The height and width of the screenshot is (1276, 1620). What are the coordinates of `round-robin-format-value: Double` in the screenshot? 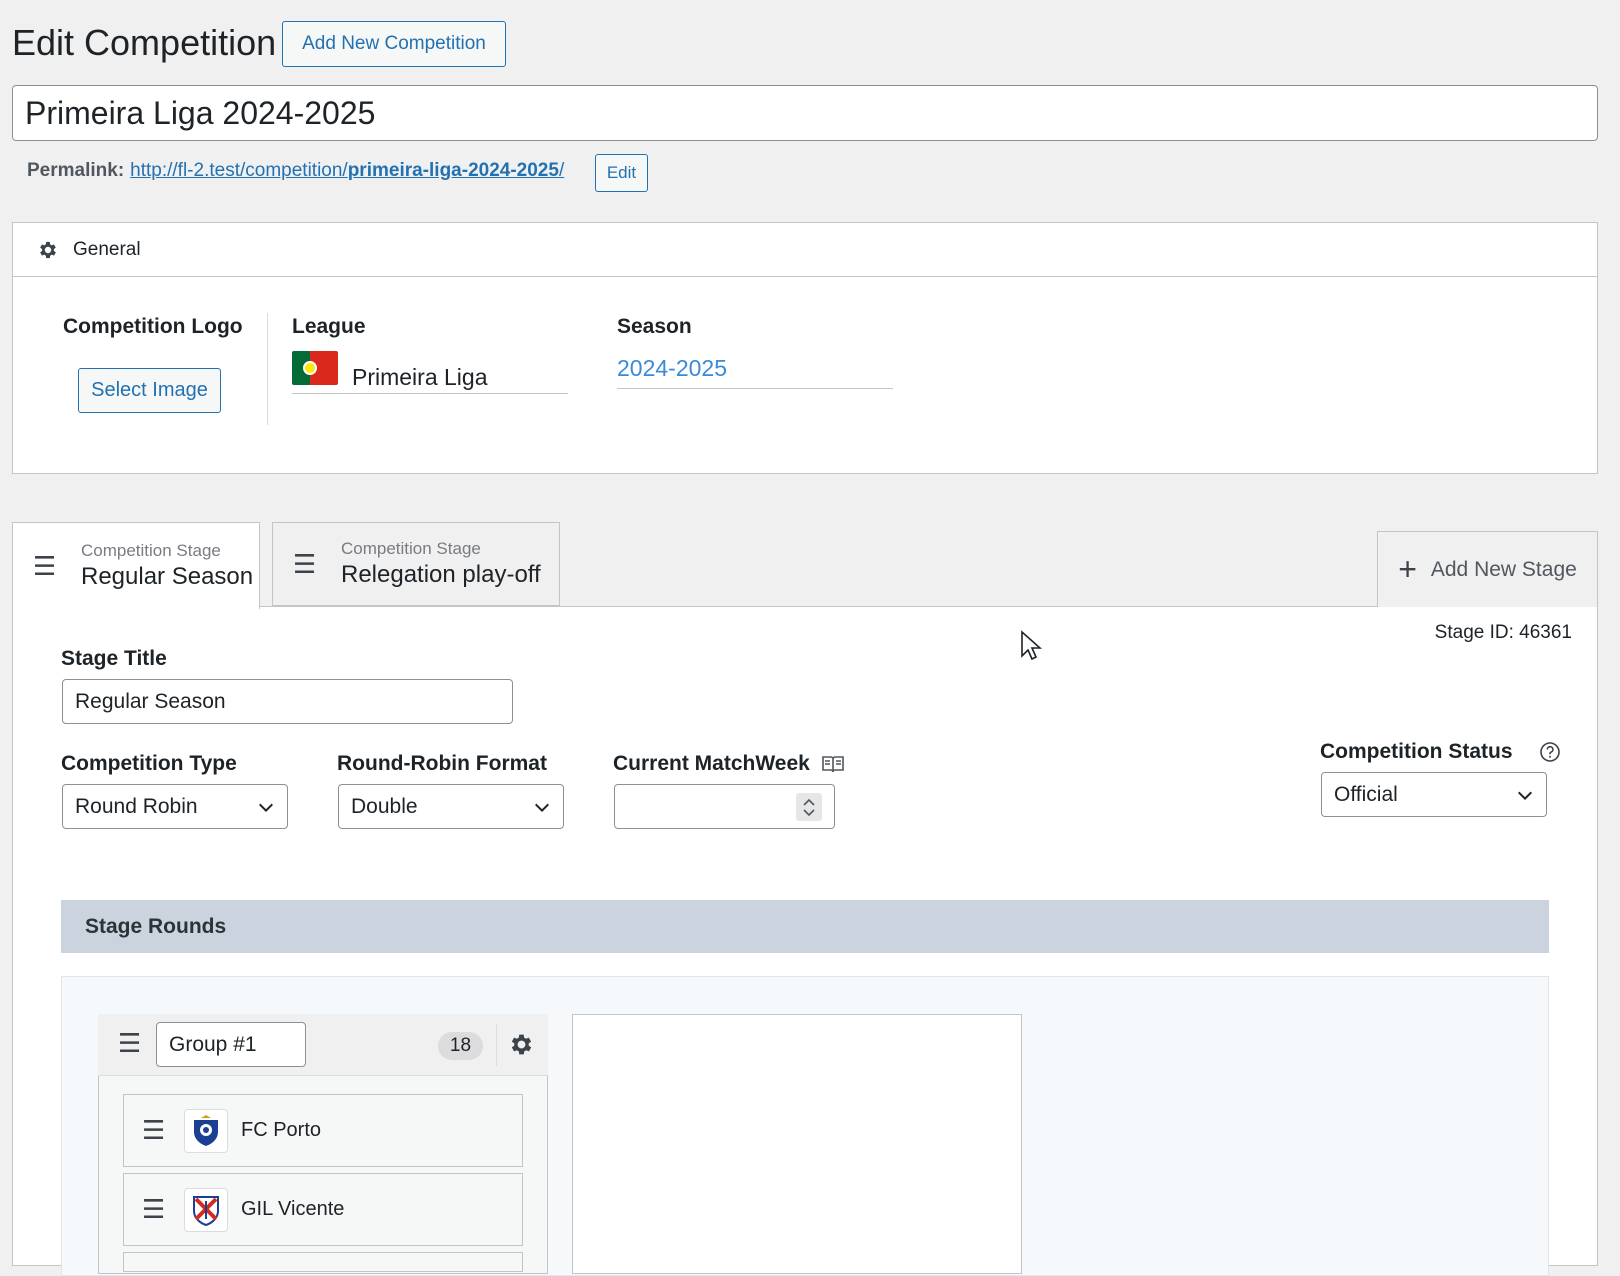 It's located at (384, 806).